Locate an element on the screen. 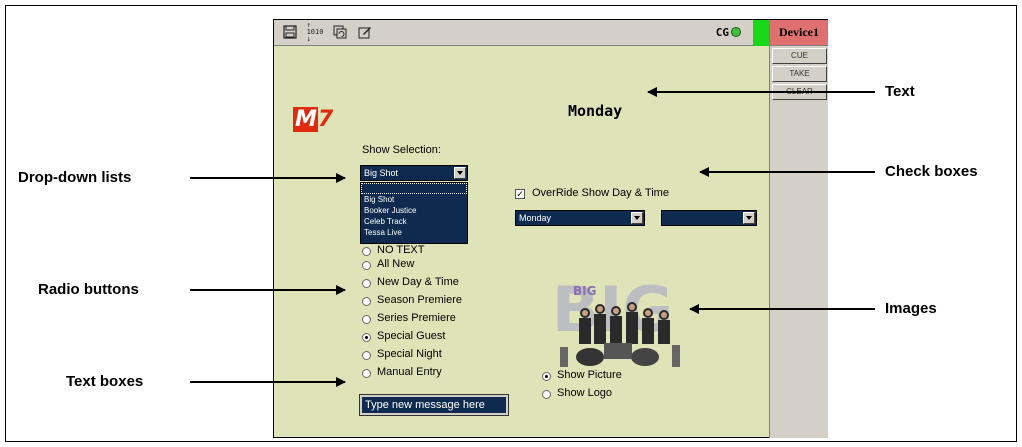 The height and width of the screenshot is (447, 1022). annotation-check-boxes: Check boxes is located at coordinates (931, 171).